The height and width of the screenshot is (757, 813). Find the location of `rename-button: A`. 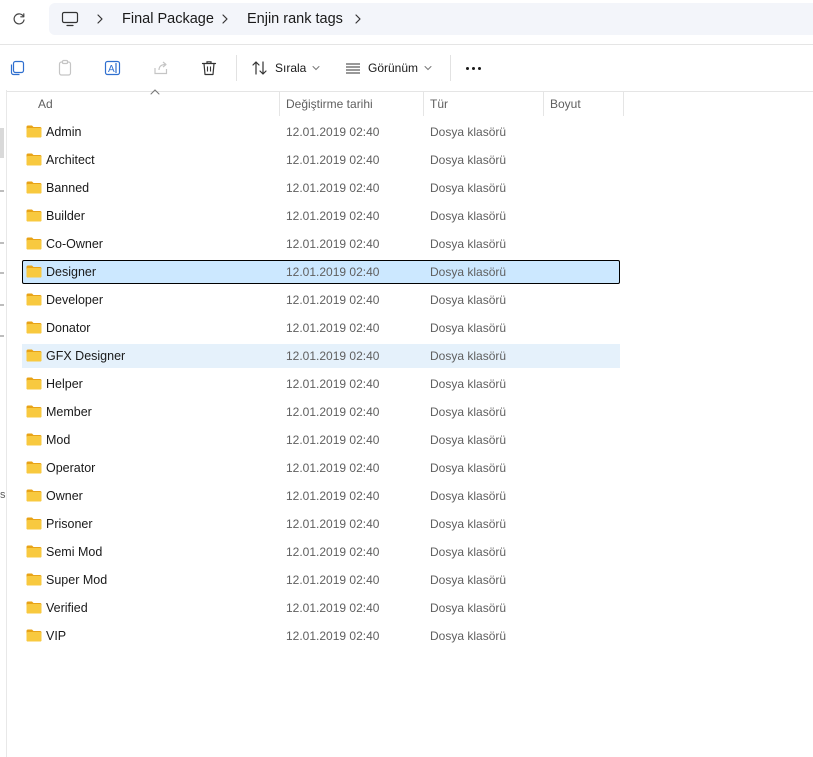

rename-button: A is located at coordinates (113, 68).